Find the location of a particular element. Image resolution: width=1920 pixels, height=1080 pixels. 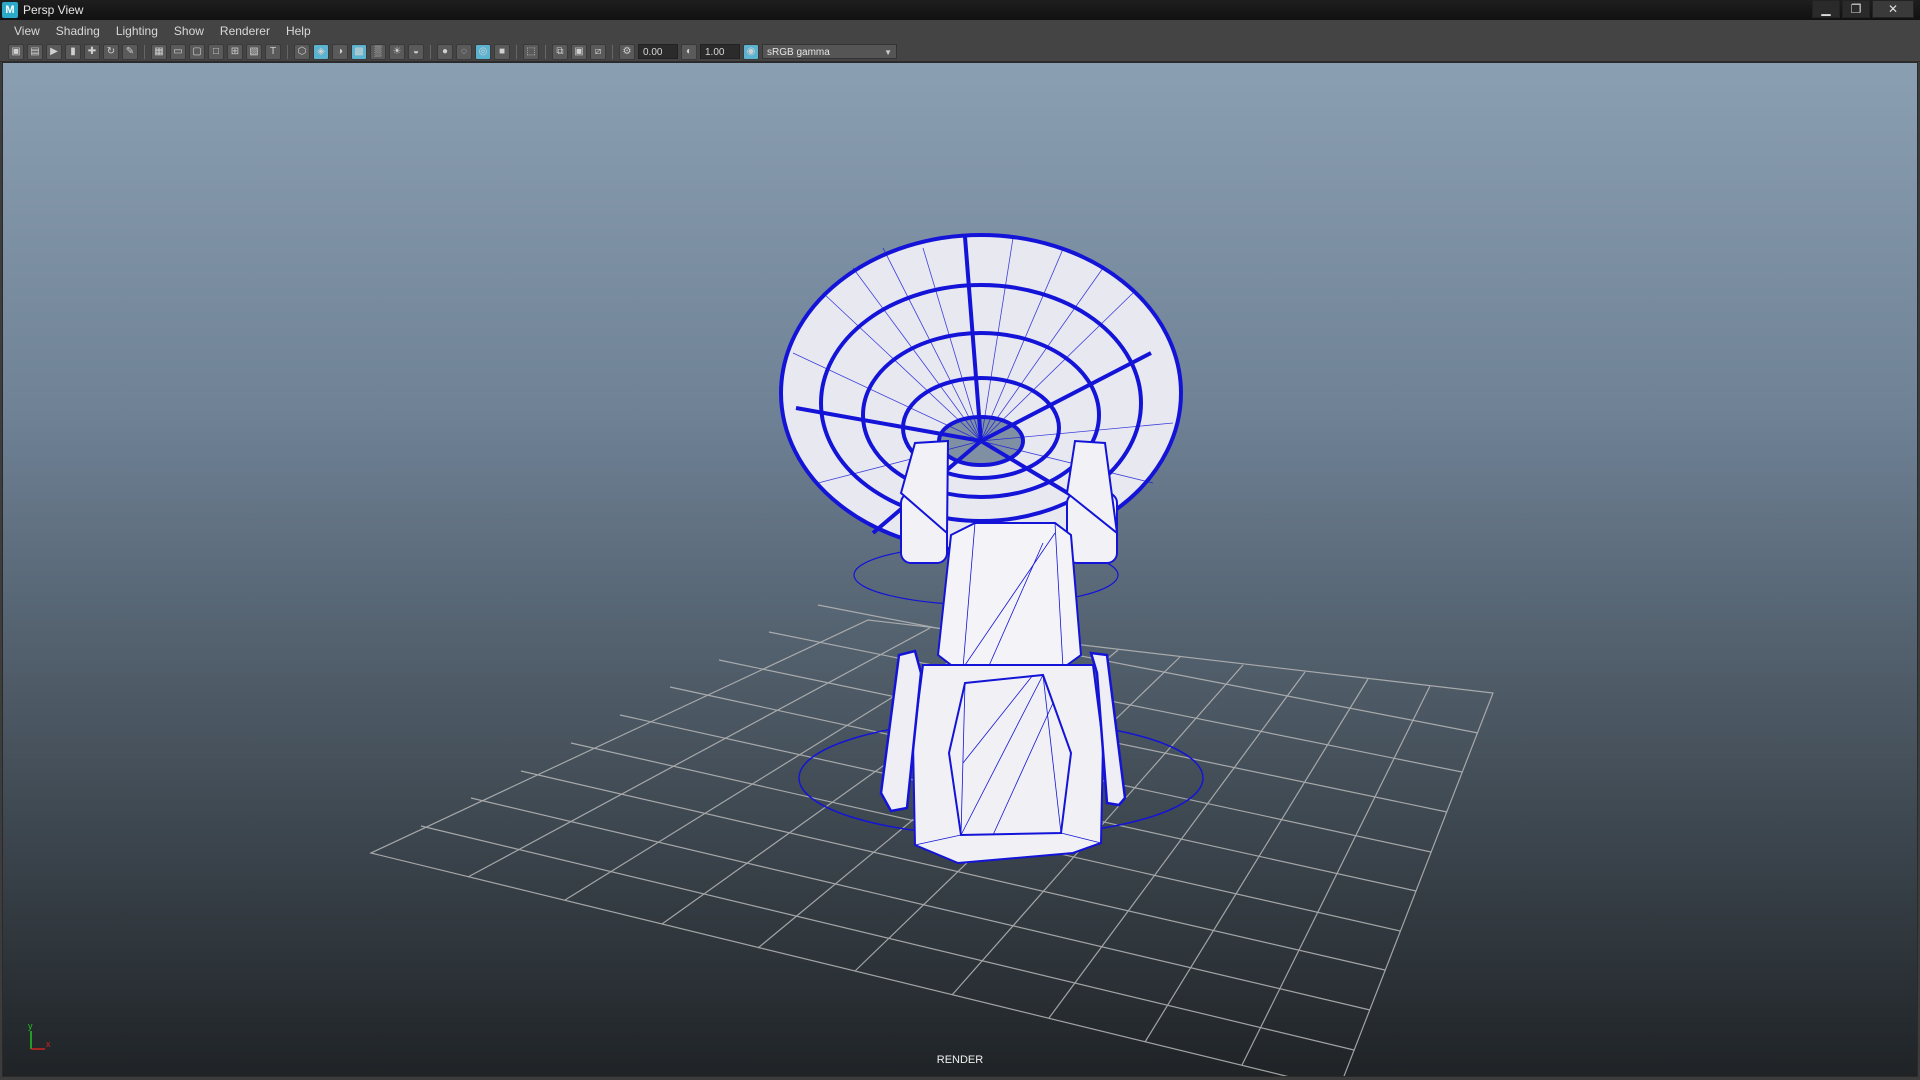

component-icon: ⧉ is located at coordinates (560, 51).